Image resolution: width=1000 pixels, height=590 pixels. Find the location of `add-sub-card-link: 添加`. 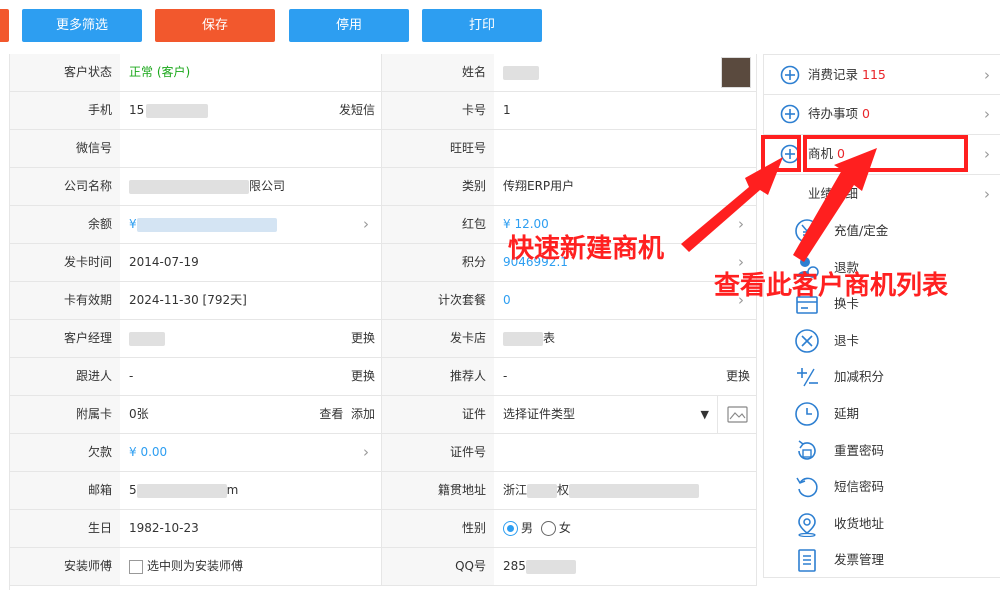

add-sub-card-link: 添加 is located at coordinates (363, 414).